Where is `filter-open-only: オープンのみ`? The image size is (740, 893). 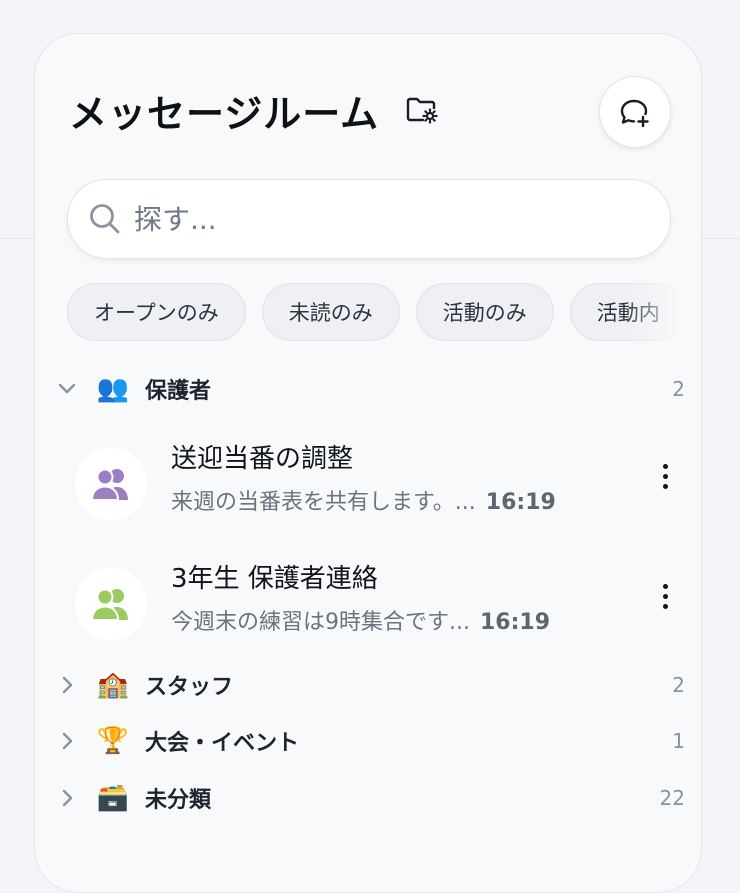 filter-open-only: オープンのみ is located at coordinates (156, 312).